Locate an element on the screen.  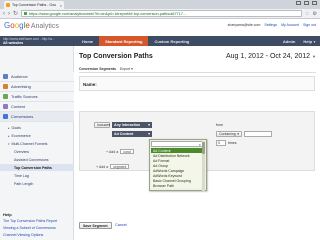
traffic-sources-icon is located at coordinates (5, 96).